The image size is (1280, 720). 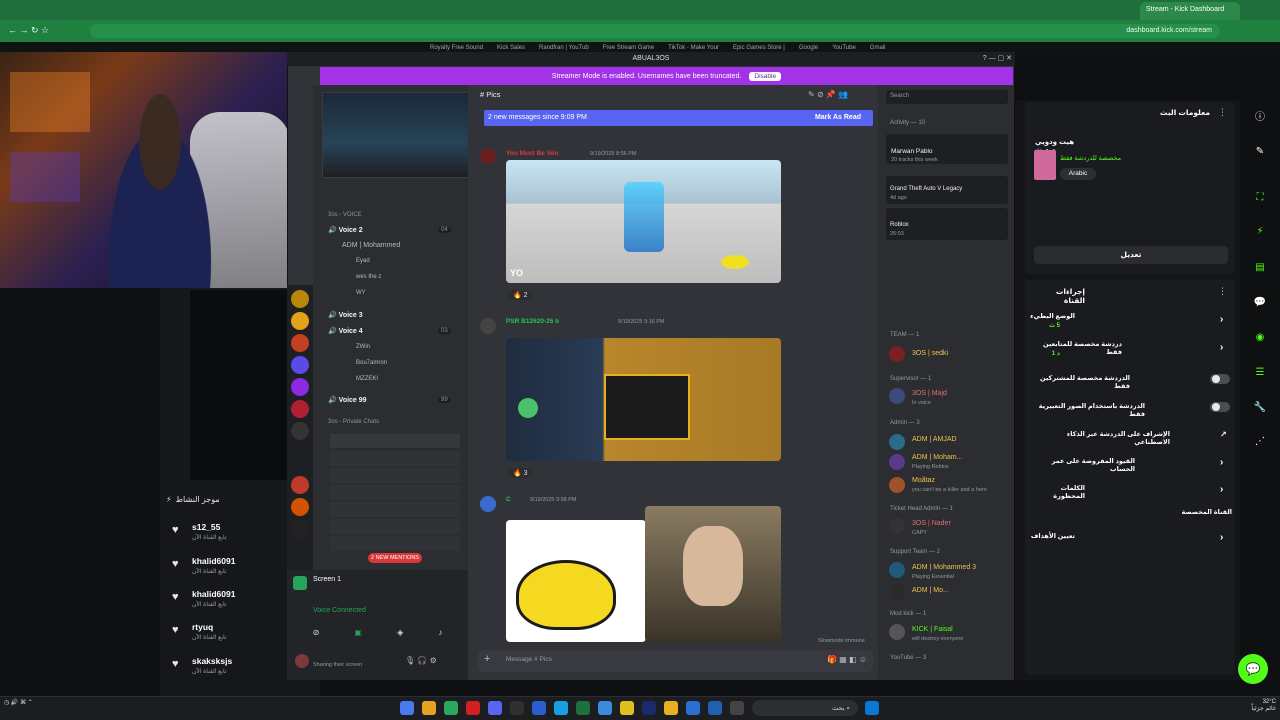 I want to click on edit-icon: ✎, so click(x=1260, y=152).